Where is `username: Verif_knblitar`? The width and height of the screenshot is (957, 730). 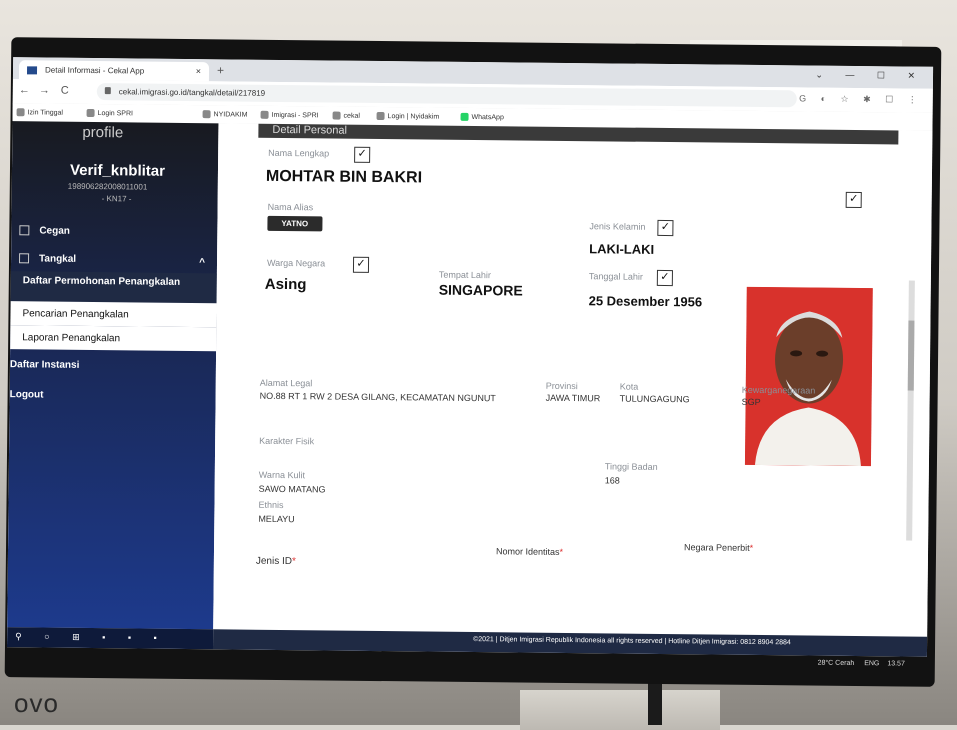 username: Verif_knblitar is located at coordinates (117, 170).